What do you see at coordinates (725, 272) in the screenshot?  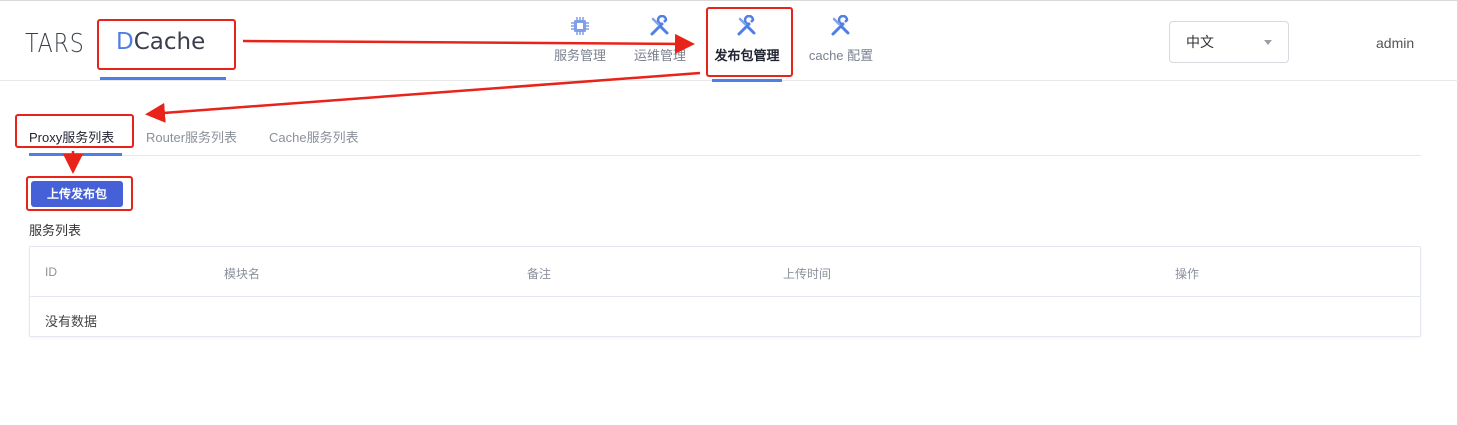 I see `table-header: ID 模块名 备注 上传时间 操作` at bounding box center [725, 272].